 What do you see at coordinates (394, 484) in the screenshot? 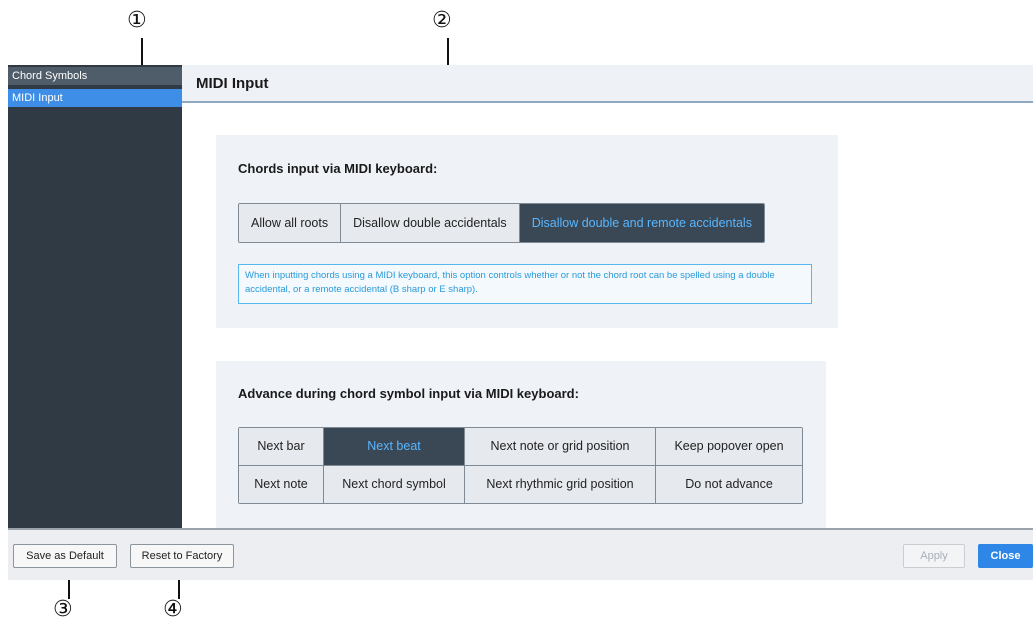
I see `option-next-chord-symbol: Next chord symbol` at bounding box center [394, 484].